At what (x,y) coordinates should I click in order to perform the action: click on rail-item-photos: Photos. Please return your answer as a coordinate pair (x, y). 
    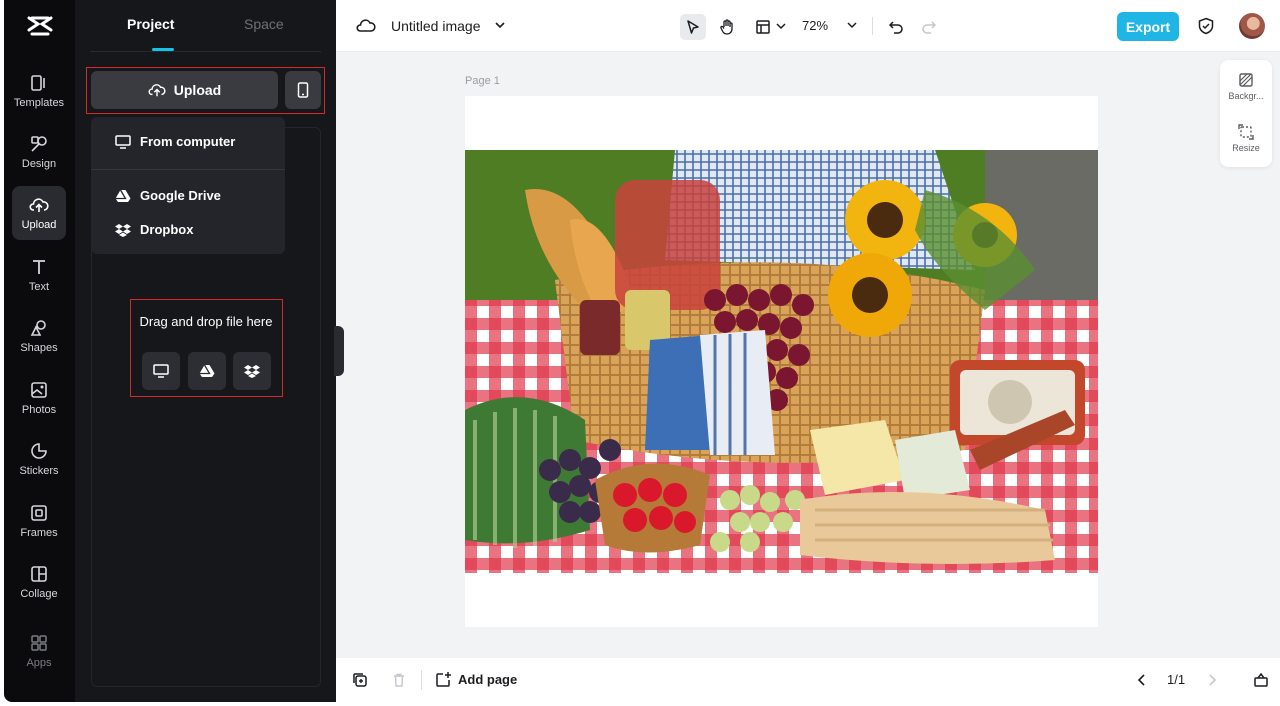
    Looking at the image, I should click on (39, 398).